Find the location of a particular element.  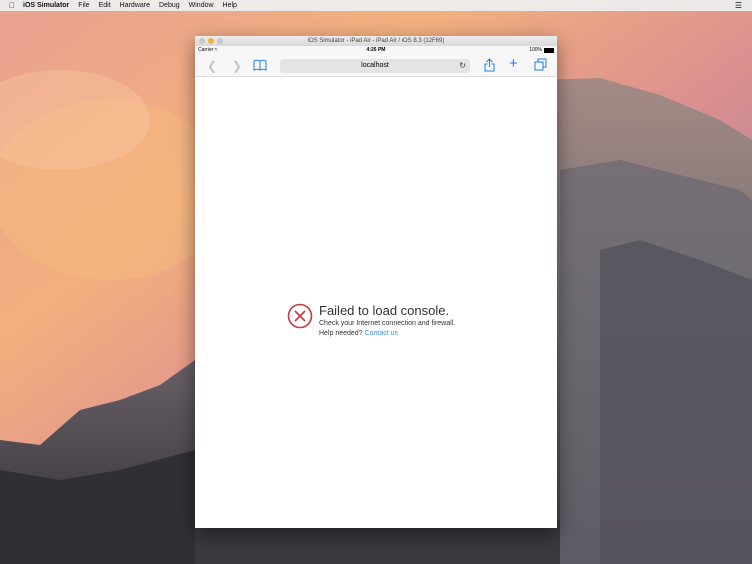

battery-status: 100% is located at coordinates (541, 50).